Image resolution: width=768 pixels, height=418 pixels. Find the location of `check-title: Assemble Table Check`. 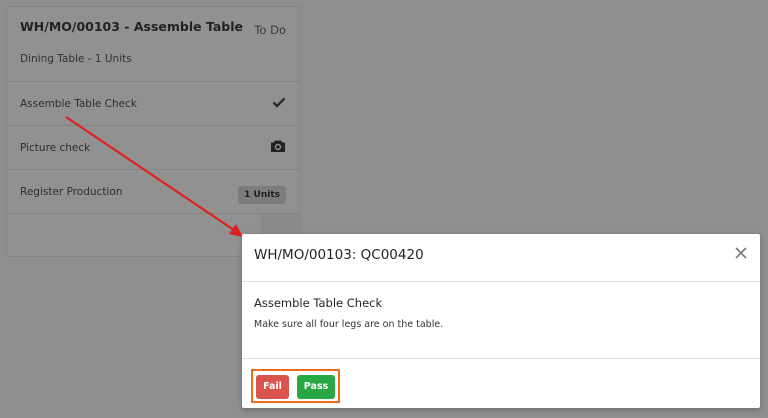

check-title: Assemble Table Check is located at coordinates (318, 303).